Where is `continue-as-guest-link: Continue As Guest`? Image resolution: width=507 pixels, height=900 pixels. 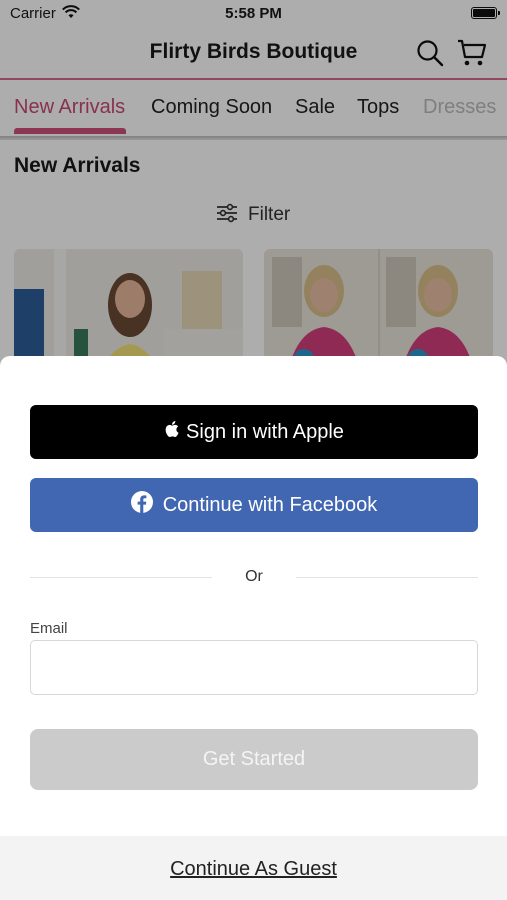 continue-as-guest-link: Continue As Guest is located at coordinates (253, 869).